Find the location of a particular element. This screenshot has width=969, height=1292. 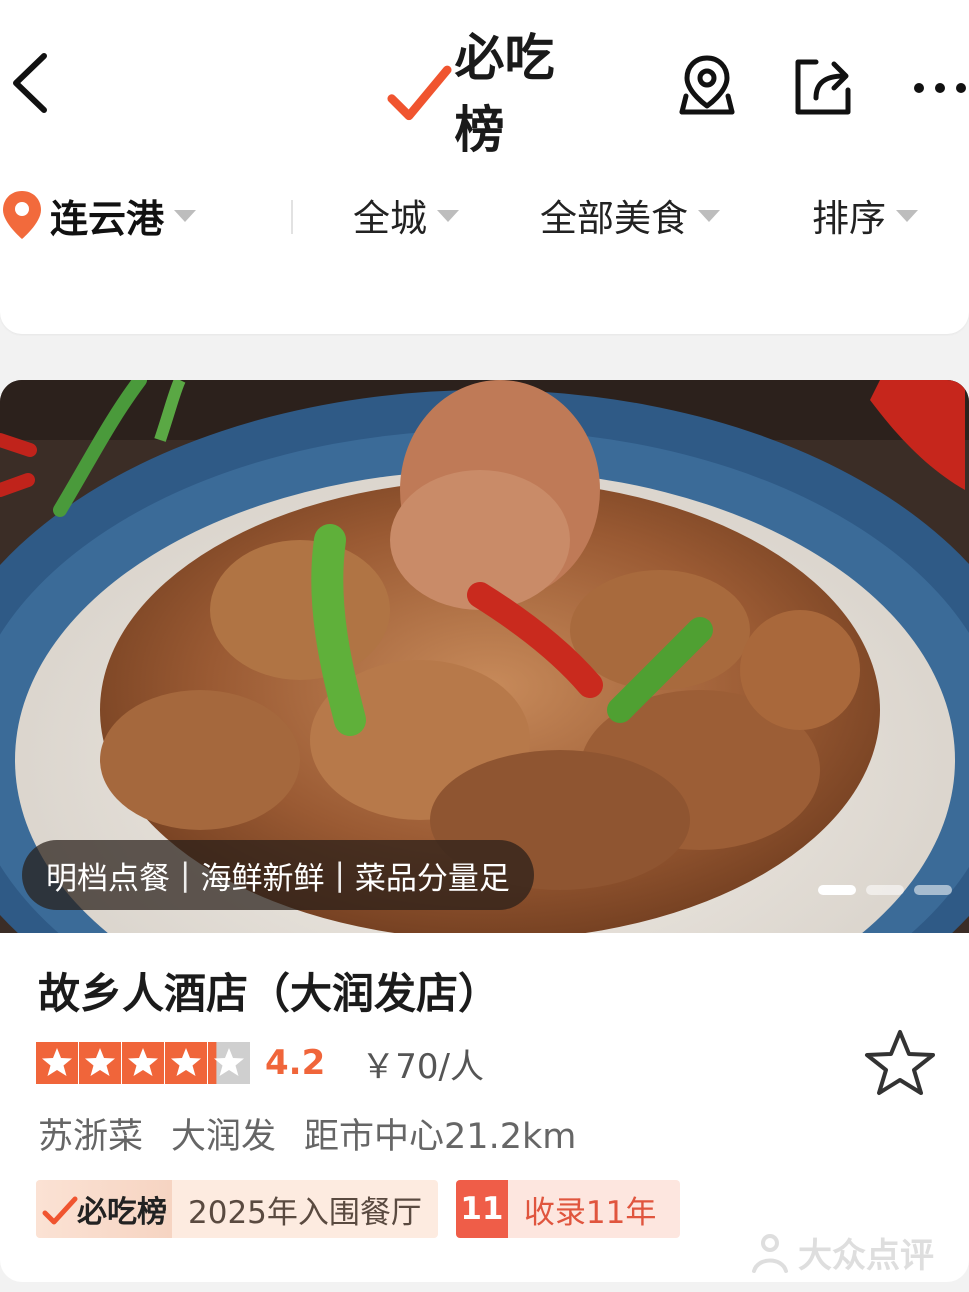

photo-tag: 明档点餐 is located at coordinates (108, 878).